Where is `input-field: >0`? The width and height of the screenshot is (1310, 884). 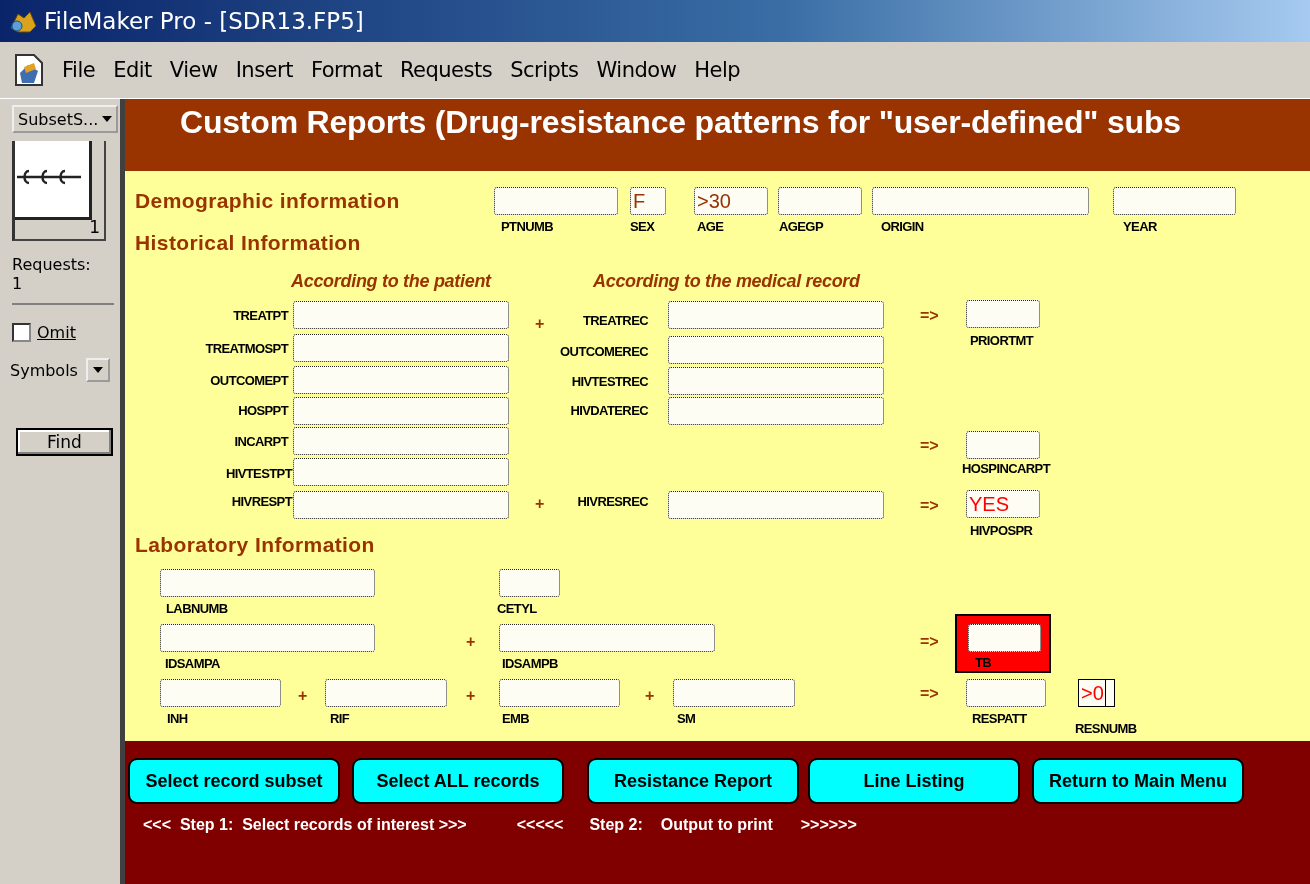 input-field: >0 is located at coordinates (1096, 693).